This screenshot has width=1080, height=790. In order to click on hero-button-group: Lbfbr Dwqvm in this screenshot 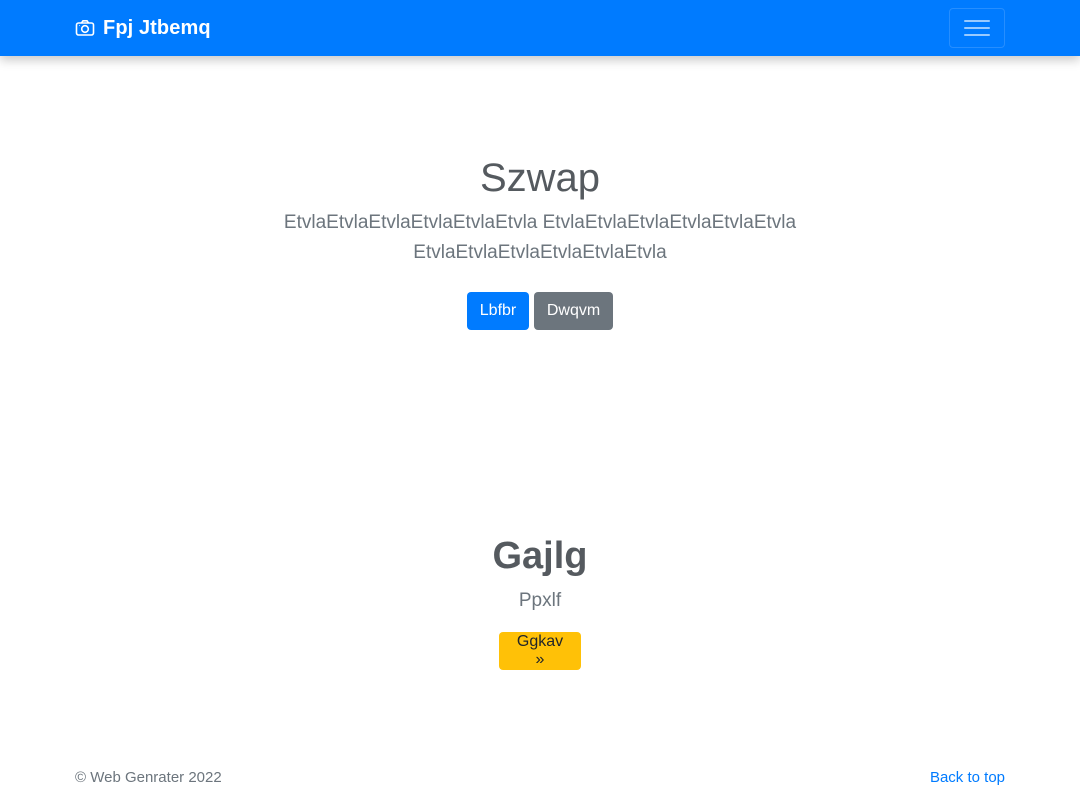, I will do `click(540, 311)`.